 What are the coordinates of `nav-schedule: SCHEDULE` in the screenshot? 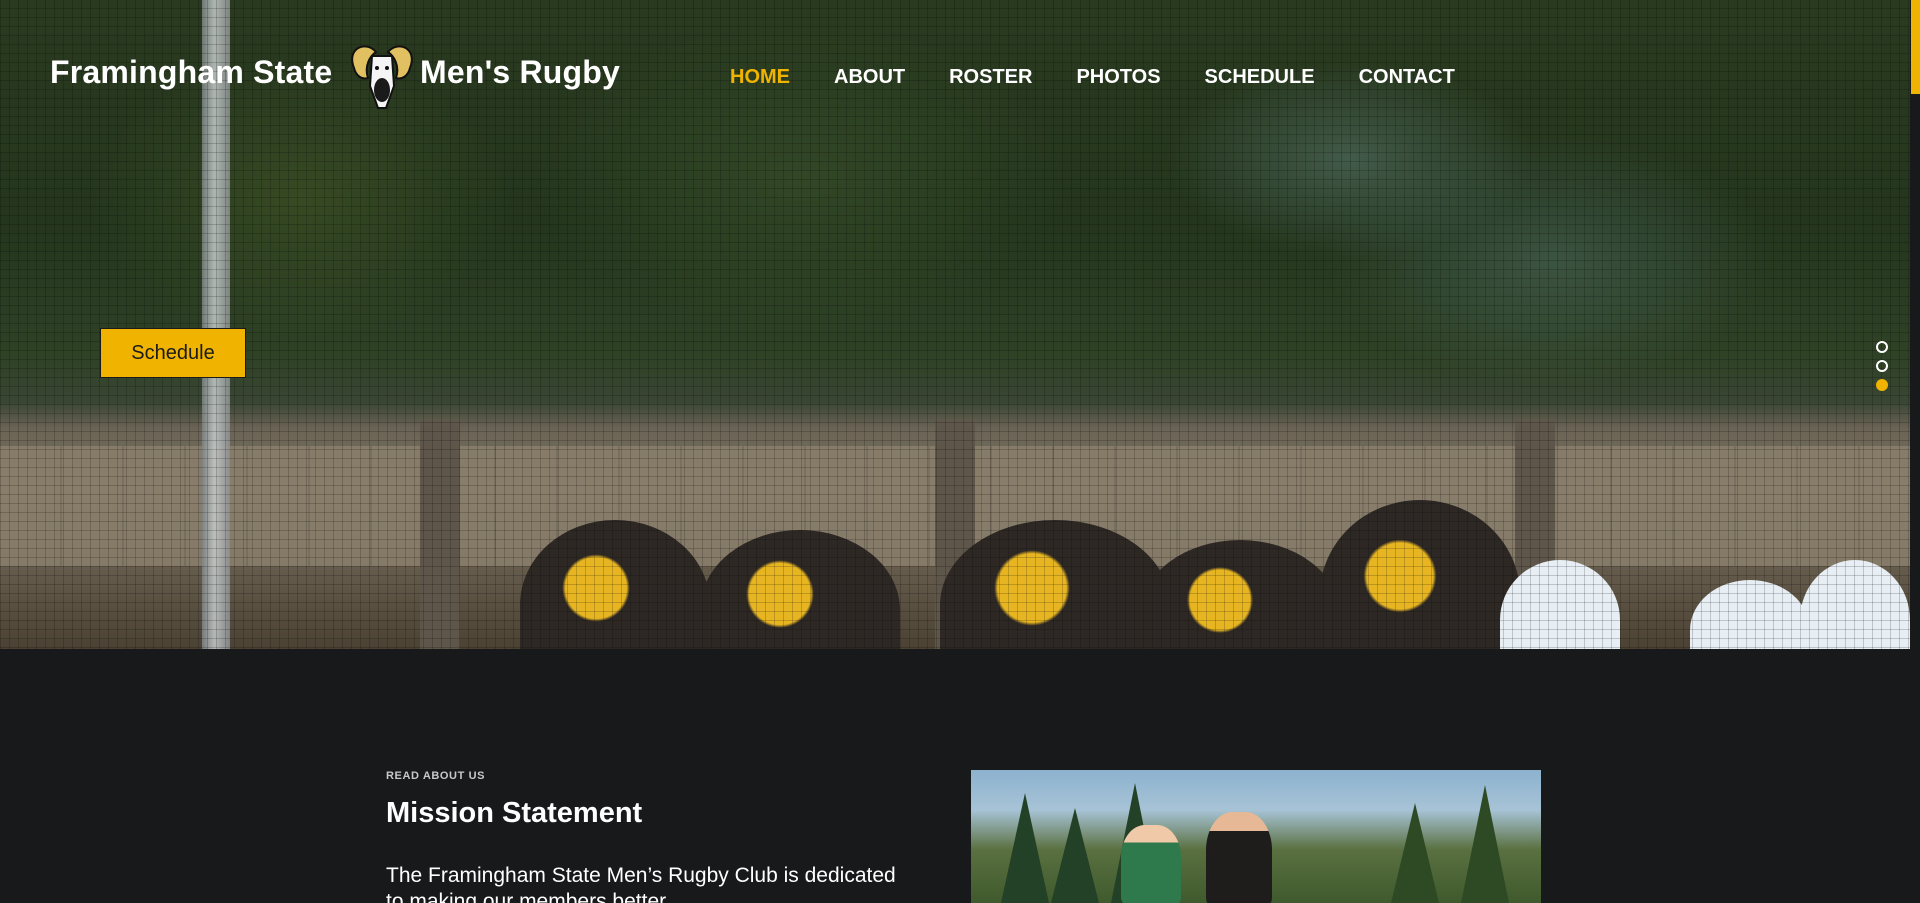 It's located at (1260, 77).